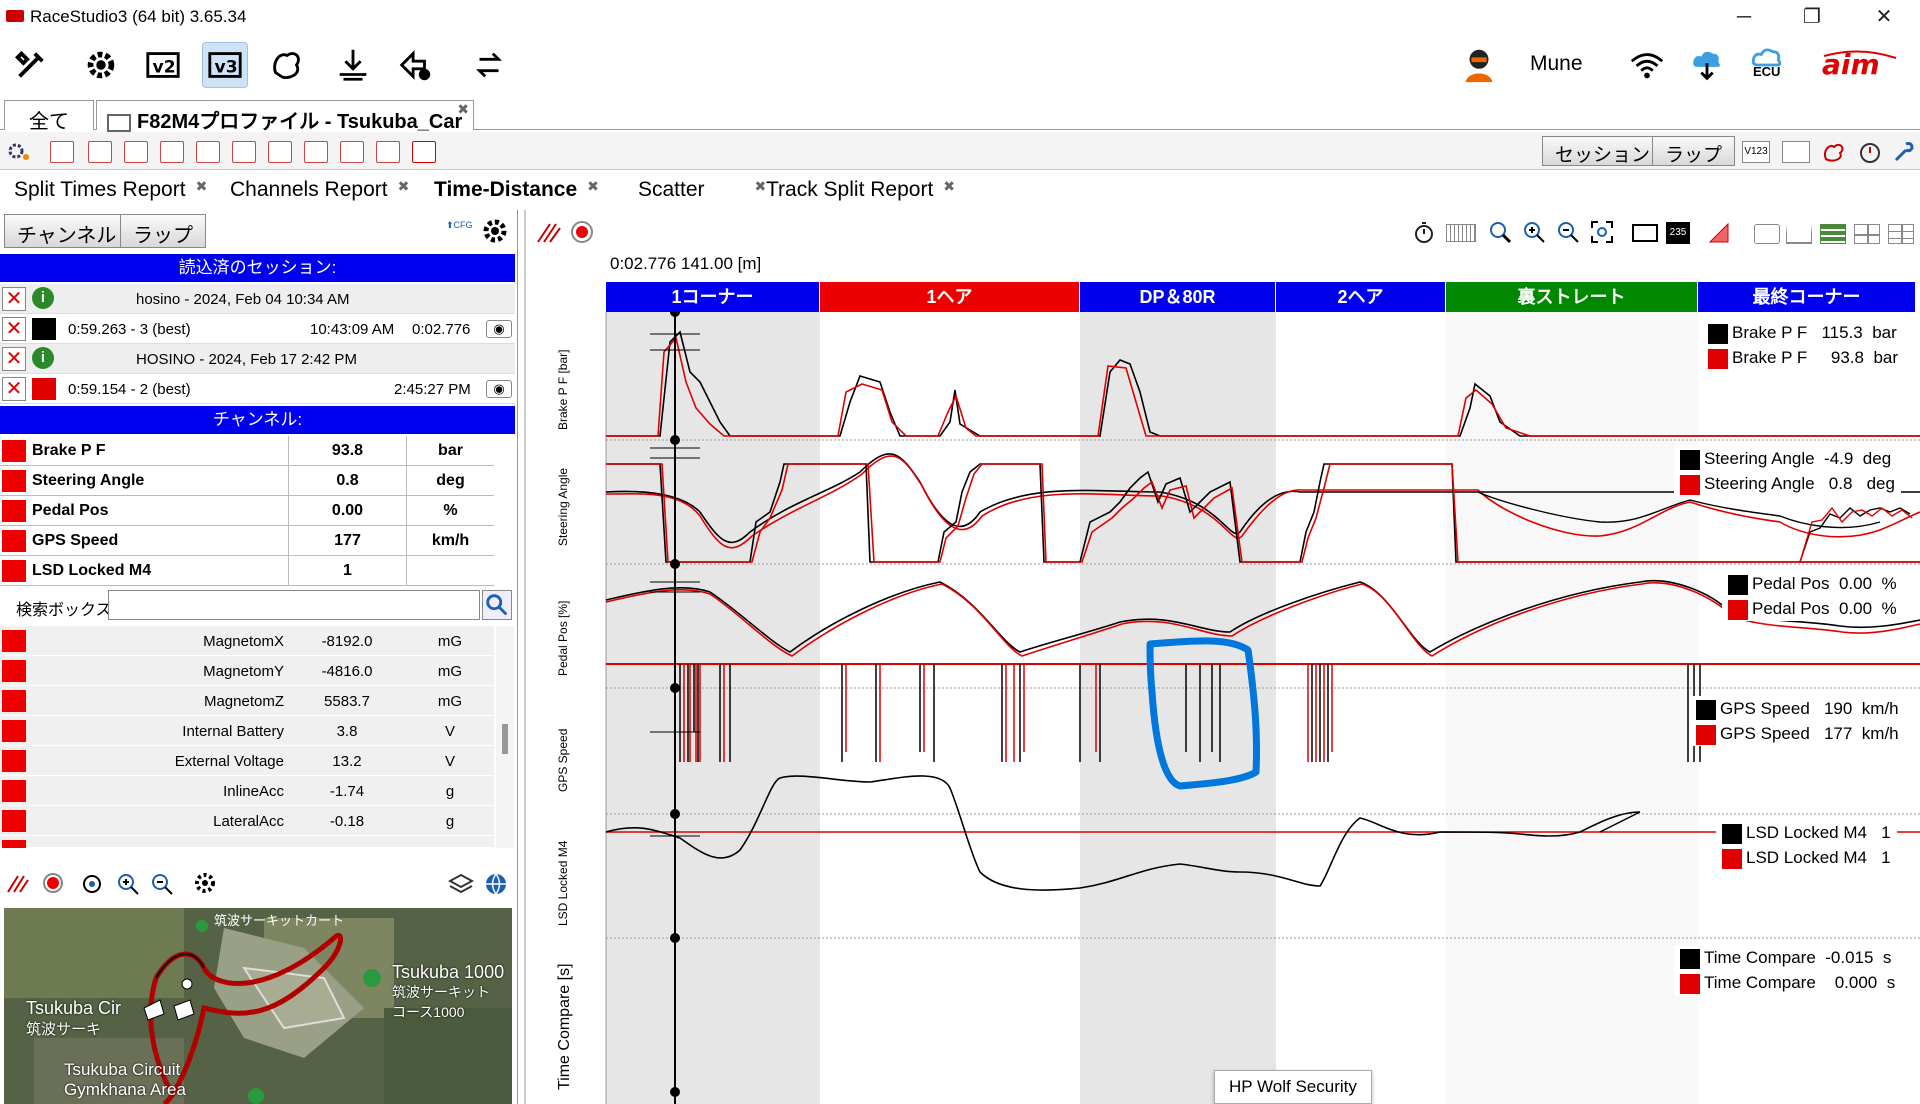  I want to click on layout-single-icon, so click(1767, 234).